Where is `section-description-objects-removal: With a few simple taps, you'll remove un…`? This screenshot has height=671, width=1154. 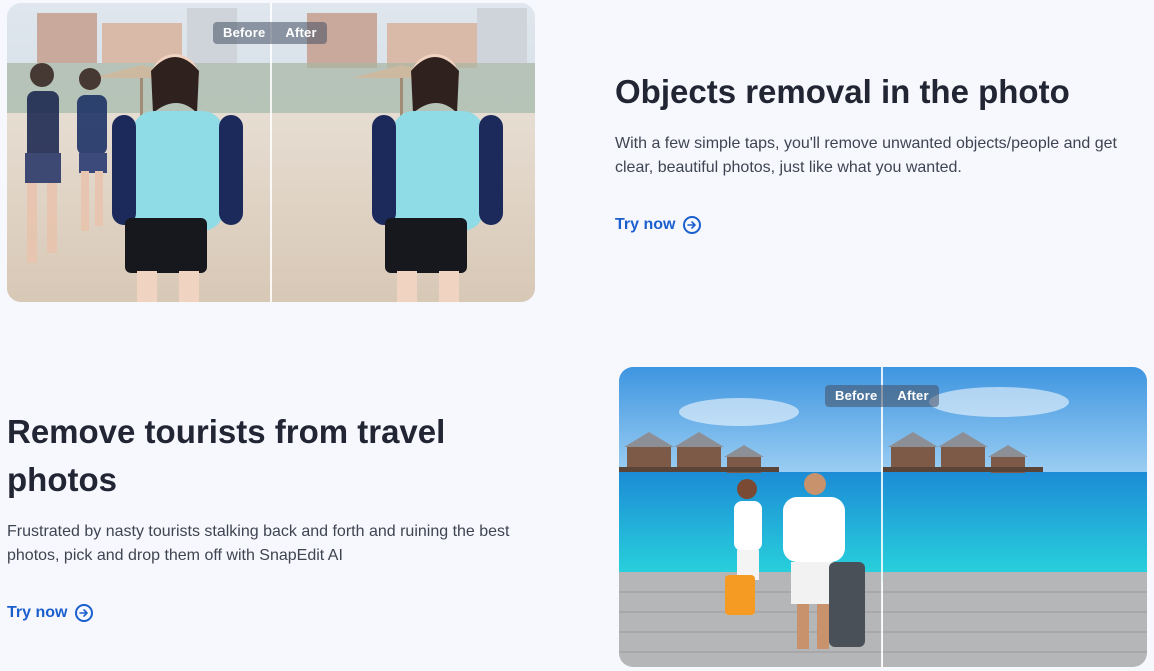 section-description-objects-removal: With a few simple taps, you'll remove un… is located at coordinates (866, 155).